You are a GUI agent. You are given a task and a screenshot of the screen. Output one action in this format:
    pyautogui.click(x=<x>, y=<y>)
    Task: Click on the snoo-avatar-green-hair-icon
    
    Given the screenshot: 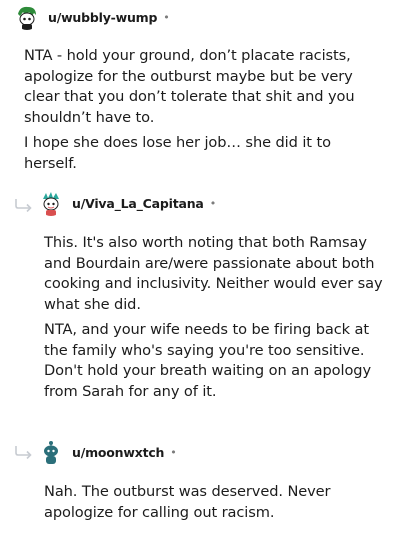 What is the action you would take?
    pyautogui.click(x=27, y=17)
    